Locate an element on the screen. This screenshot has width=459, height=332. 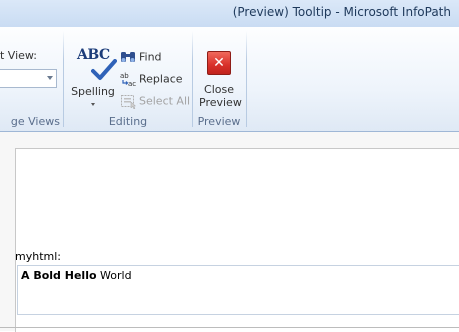
find-button: Find is located at coordinates (141, 58).